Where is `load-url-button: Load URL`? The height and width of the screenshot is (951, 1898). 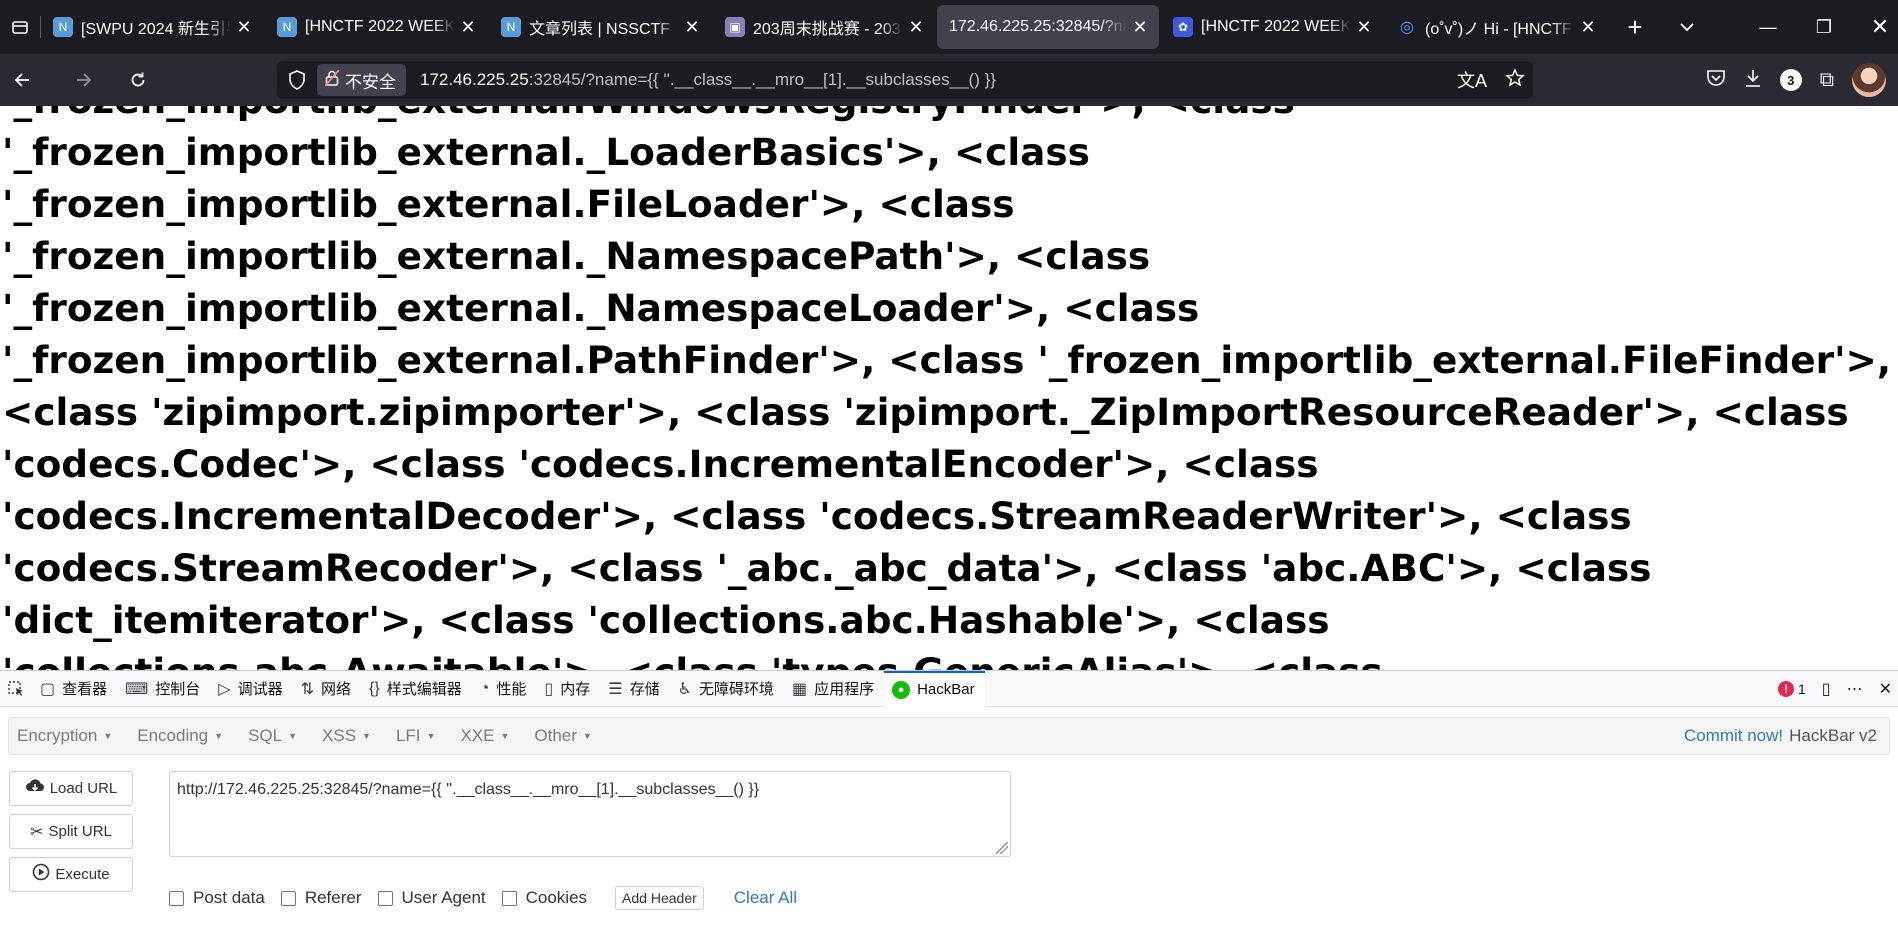
load-url-button: Load URL is located at coordinates (71, 788).